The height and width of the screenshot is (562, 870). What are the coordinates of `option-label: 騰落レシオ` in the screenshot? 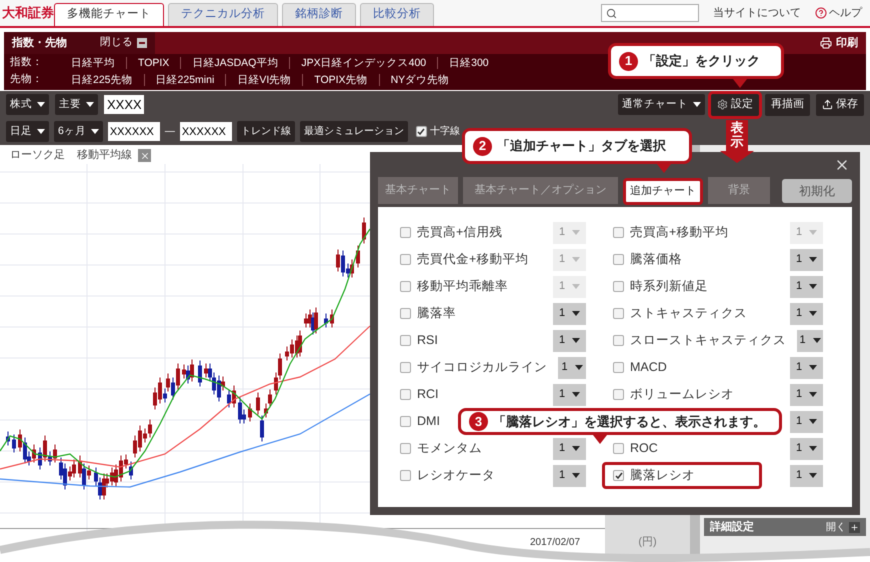 It's located at (662, 475).